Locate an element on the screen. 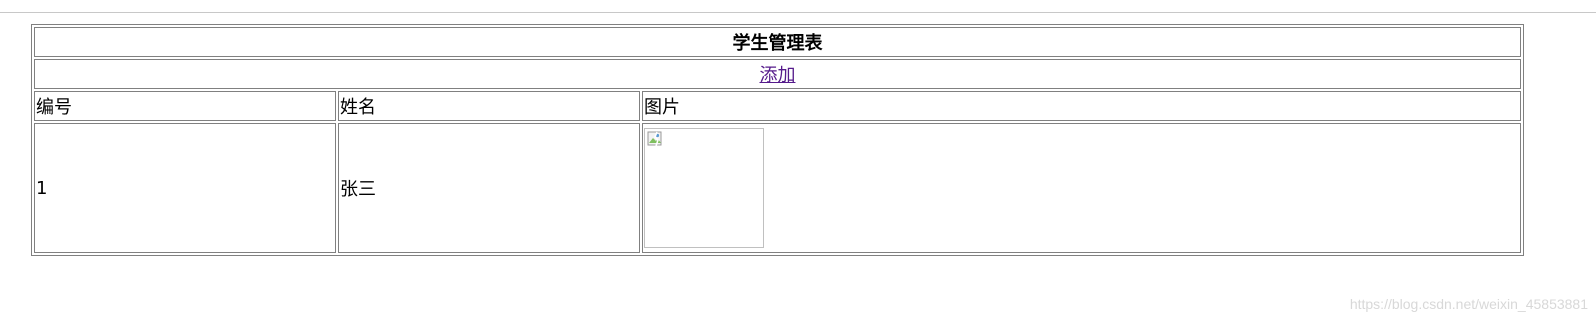  column-header-id: 编号 is located at coordinates (185, 106).